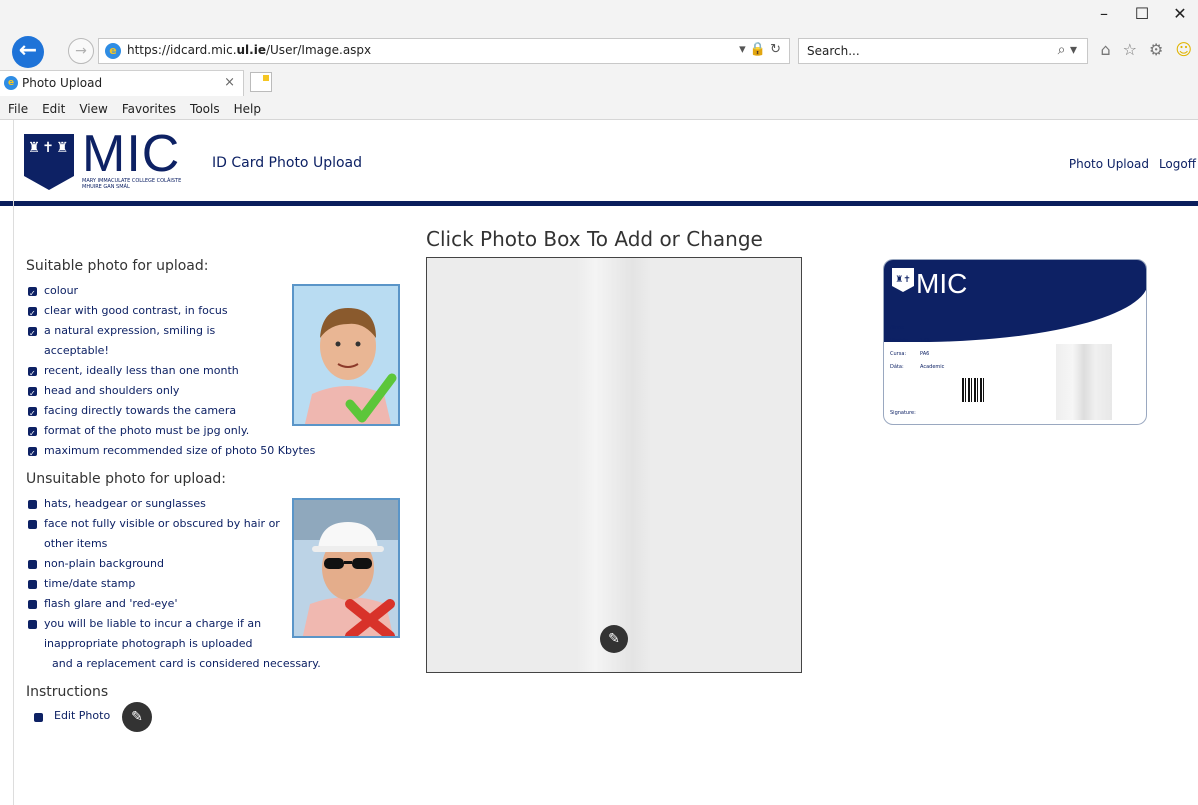 This screenshot has height=805, width=1198. Describe the element at coordinates (903, 280) in the screenshot. I see `crest-icon: ♜✝` at that location.